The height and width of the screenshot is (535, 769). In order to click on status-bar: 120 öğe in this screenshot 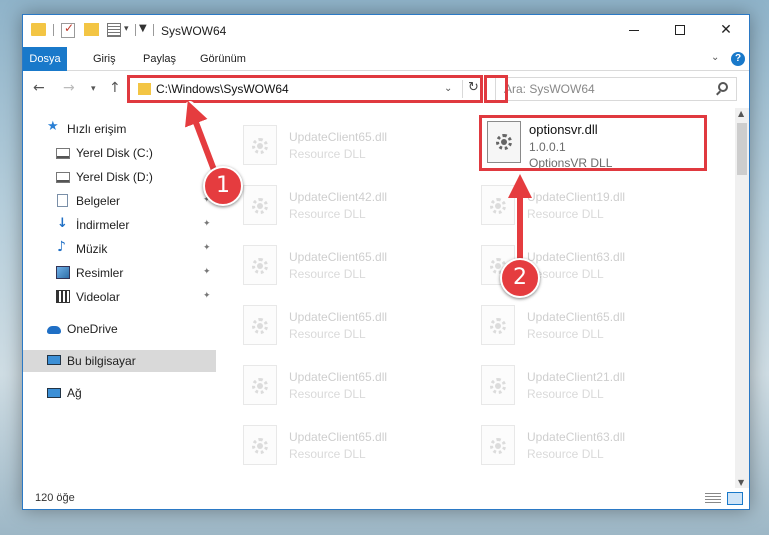, I will do `click(386, 499)`.